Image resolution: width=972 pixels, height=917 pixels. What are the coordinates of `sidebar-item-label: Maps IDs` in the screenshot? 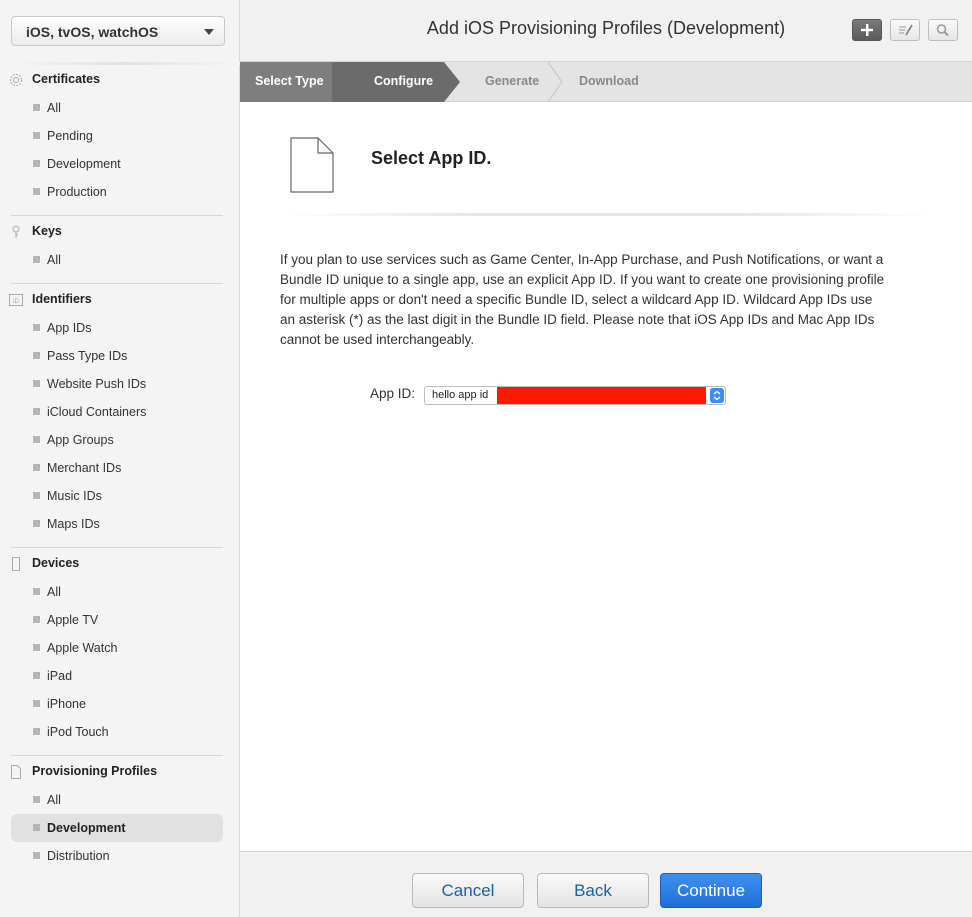 It's located at (73, 524).